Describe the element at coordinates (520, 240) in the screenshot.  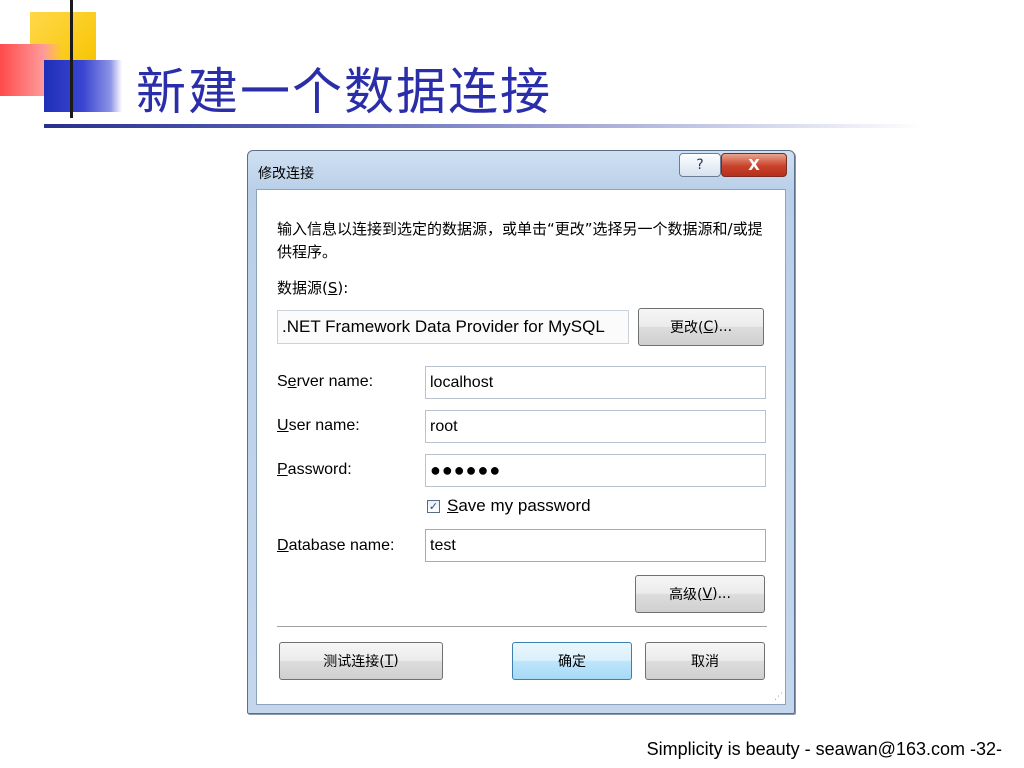
I see `dialog-description: 输入信息以连接到选定的数据源，或单击“更改”选择另一个数据源和/或提供程序。` at that location.